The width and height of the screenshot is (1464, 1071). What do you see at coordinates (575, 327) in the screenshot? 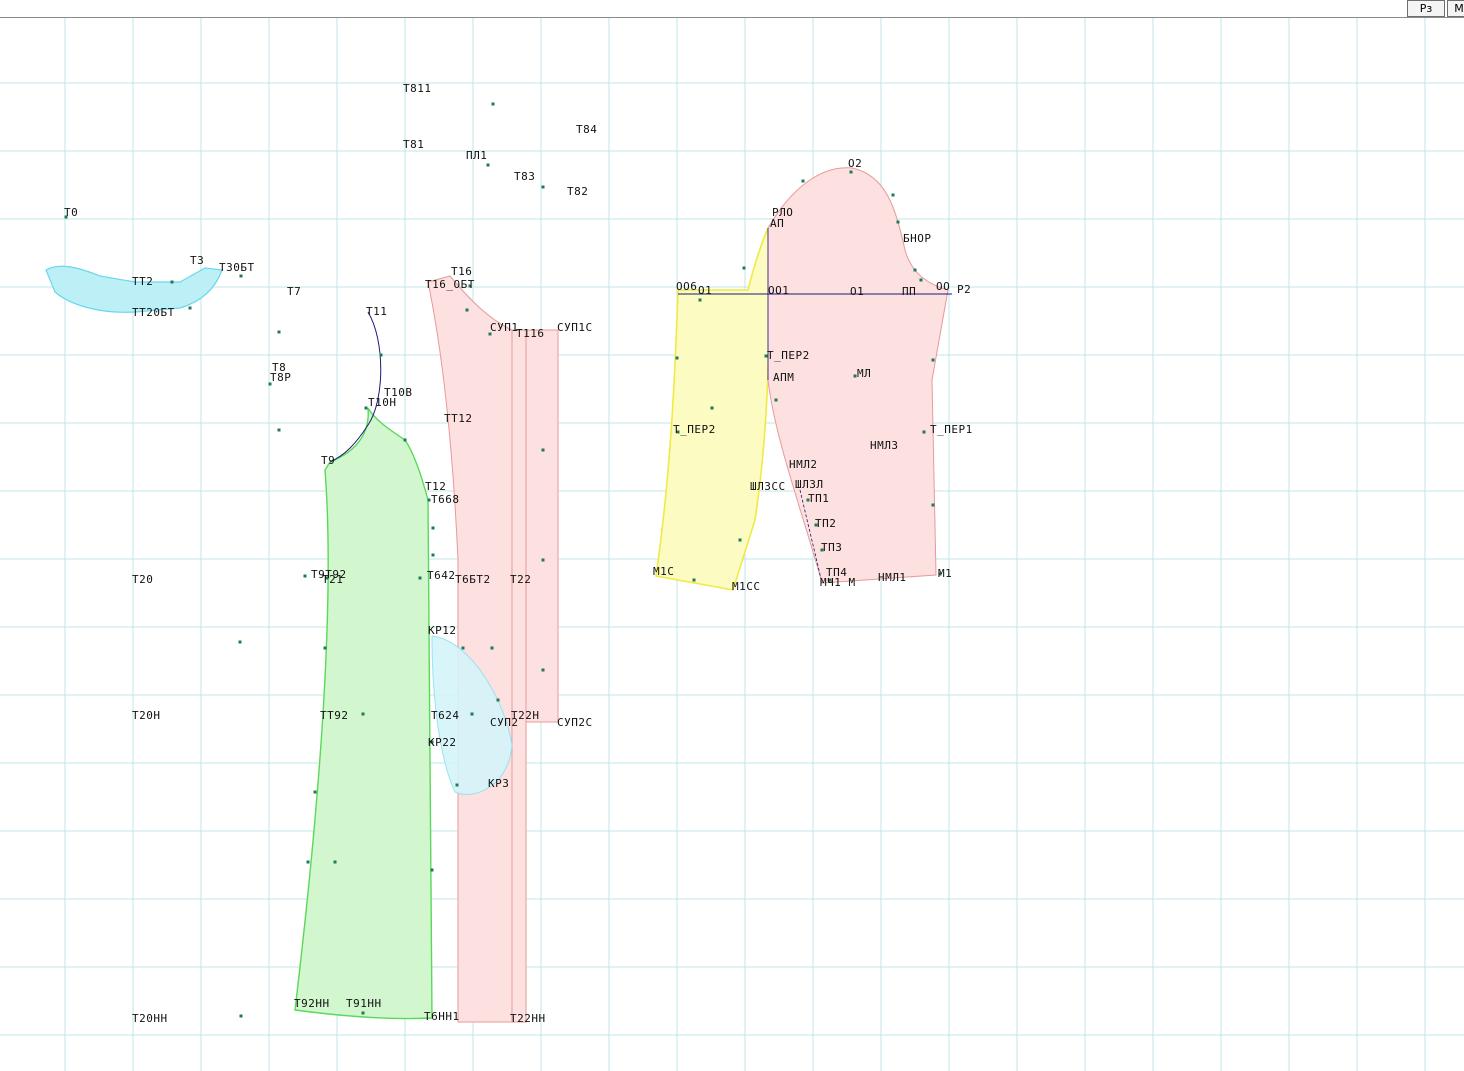
I see `label-sup1c: СУП1С` at bounding box center [575, 327].